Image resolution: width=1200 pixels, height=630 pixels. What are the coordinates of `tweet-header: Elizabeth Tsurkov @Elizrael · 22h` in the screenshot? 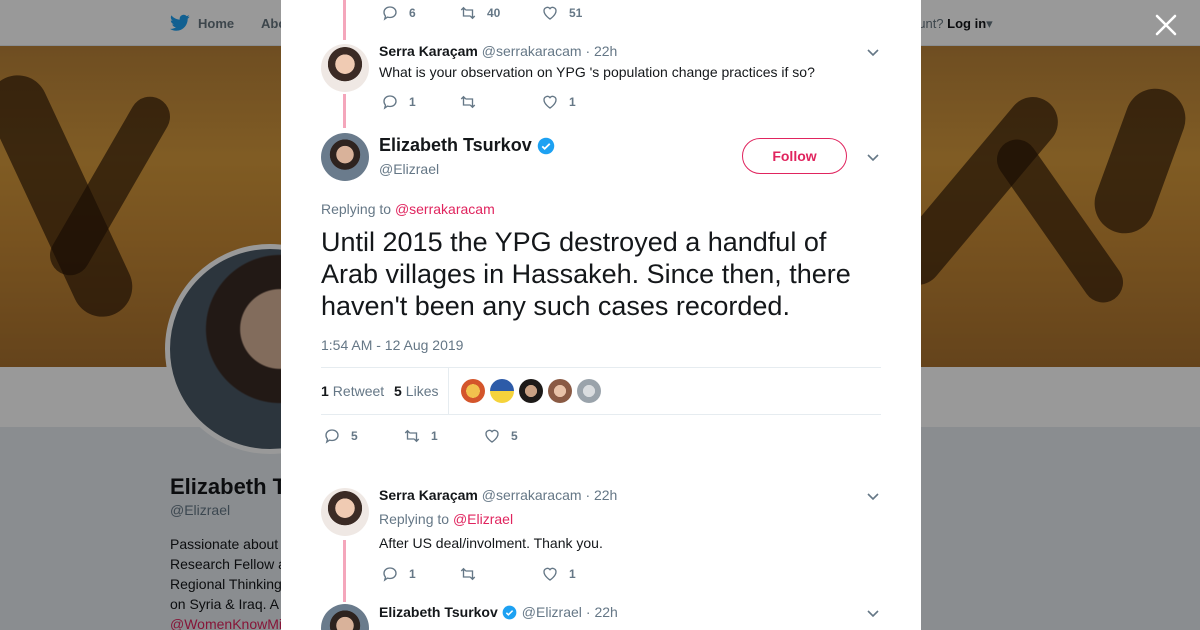 It's located at (498, 612).